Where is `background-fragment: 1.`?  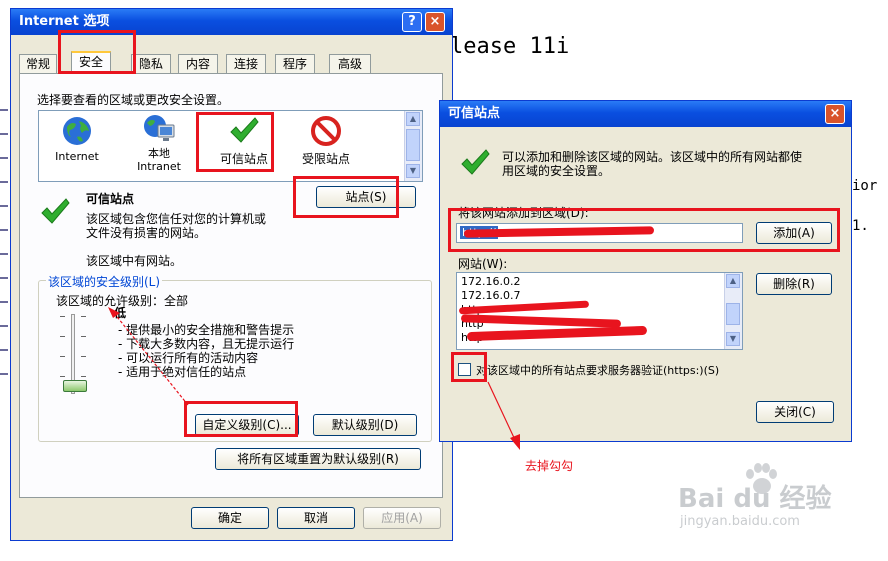
background-fragment: 1. is located at coordinates (860, 226).